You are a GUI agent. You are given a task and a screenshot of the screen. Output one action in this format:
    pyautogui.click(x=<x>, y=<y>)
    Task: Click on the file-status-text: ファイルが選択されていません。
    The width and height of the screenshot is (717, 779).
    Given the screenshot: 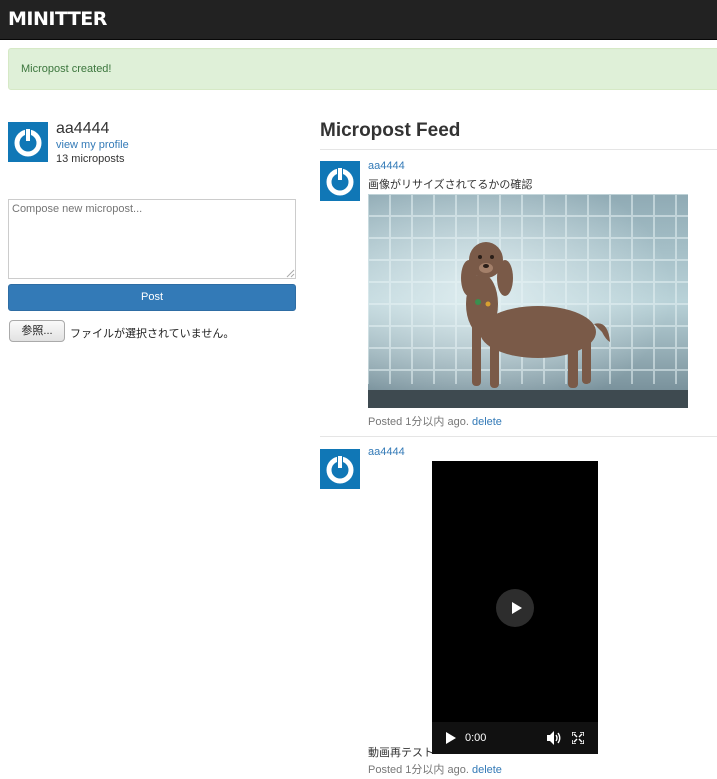 What is the action you would take?
    pyautogui.click(x=152, y=334)
    